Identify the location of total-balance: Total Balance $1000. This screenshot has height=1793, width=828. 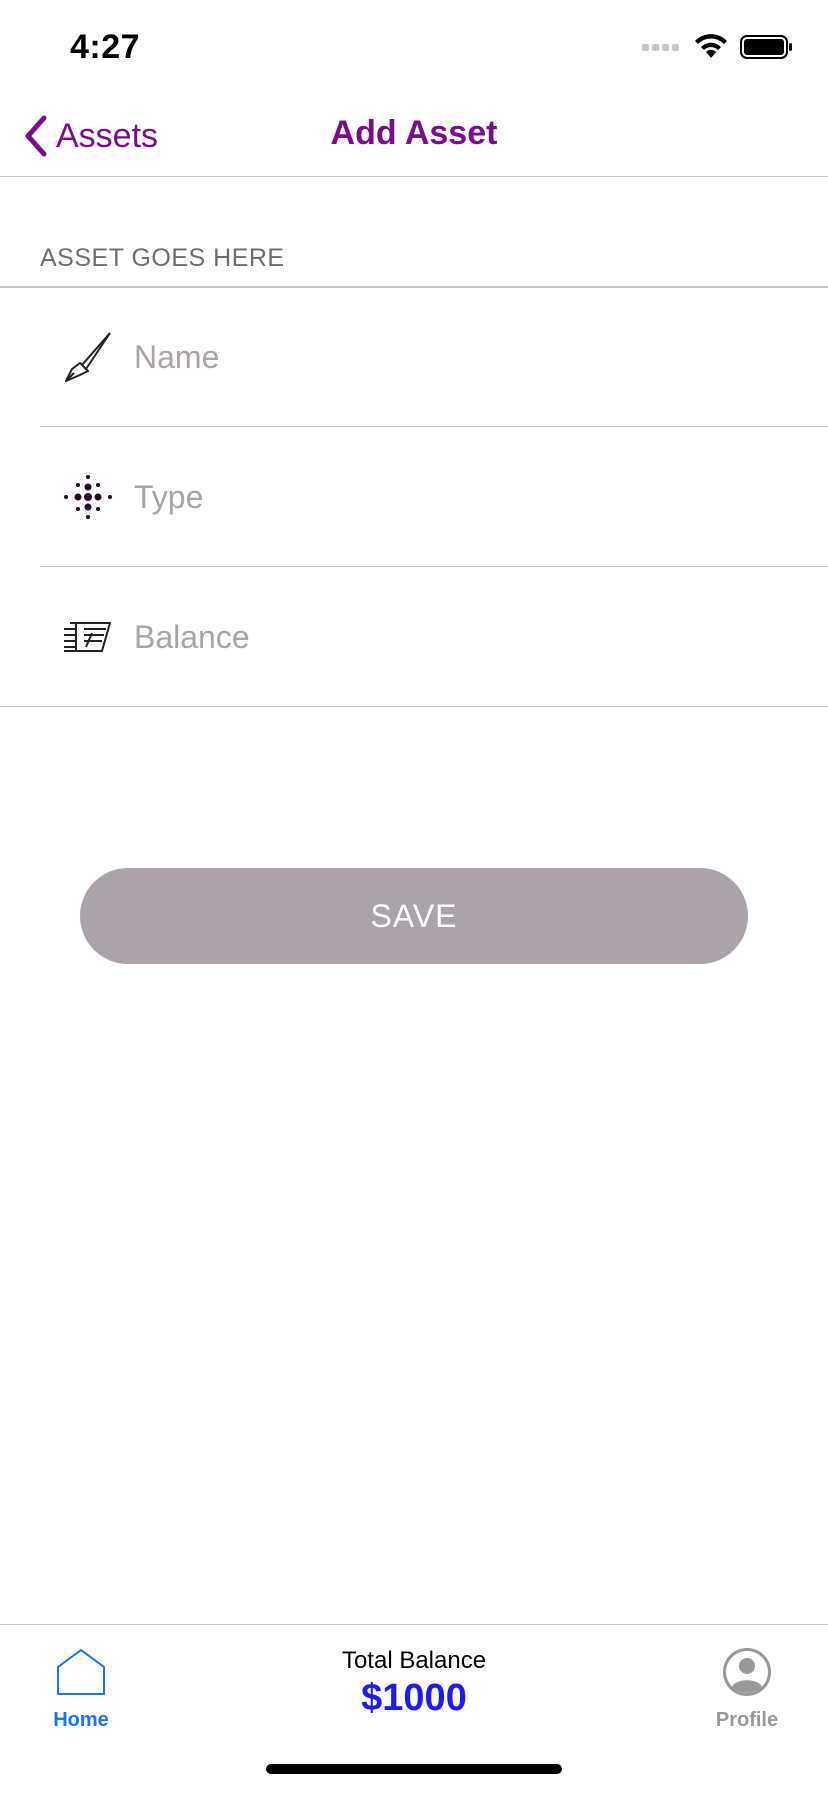
(414, 1683).